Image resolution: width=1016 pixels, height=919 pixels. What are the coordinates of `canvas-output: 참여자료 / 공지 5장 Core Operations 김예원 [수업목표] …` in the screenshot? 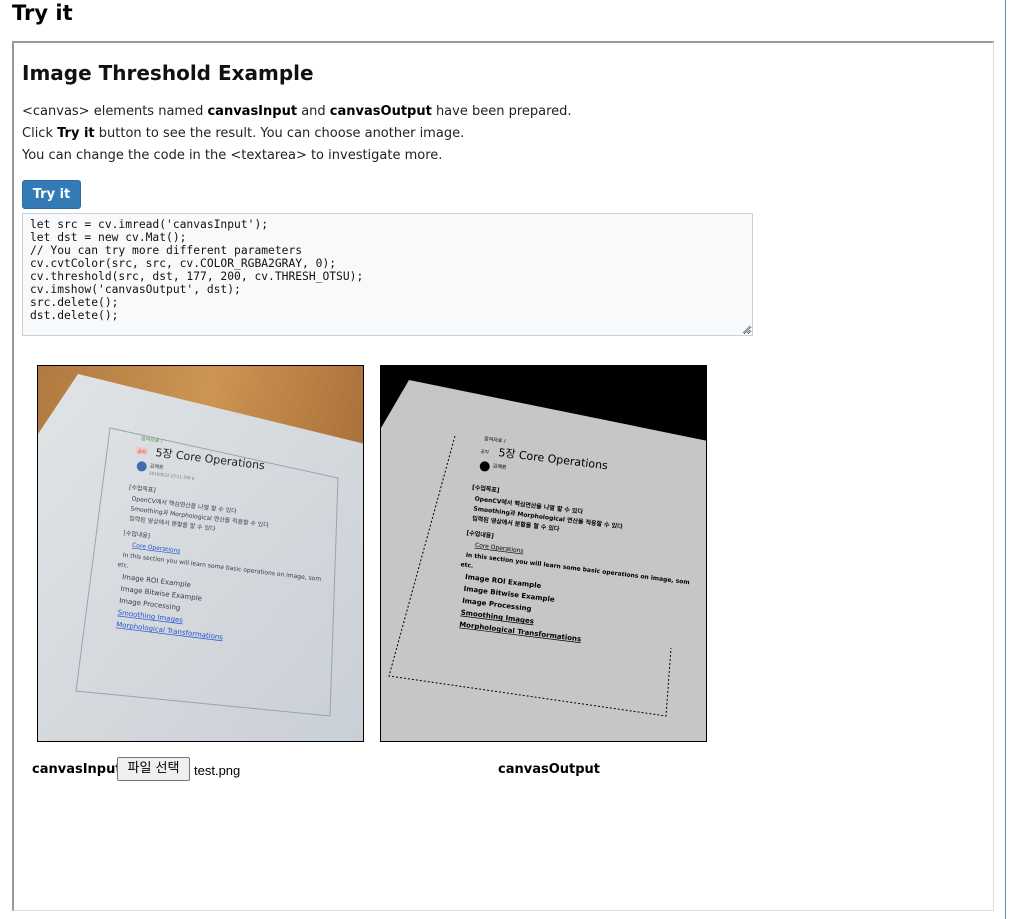 It's located at (543, 553).